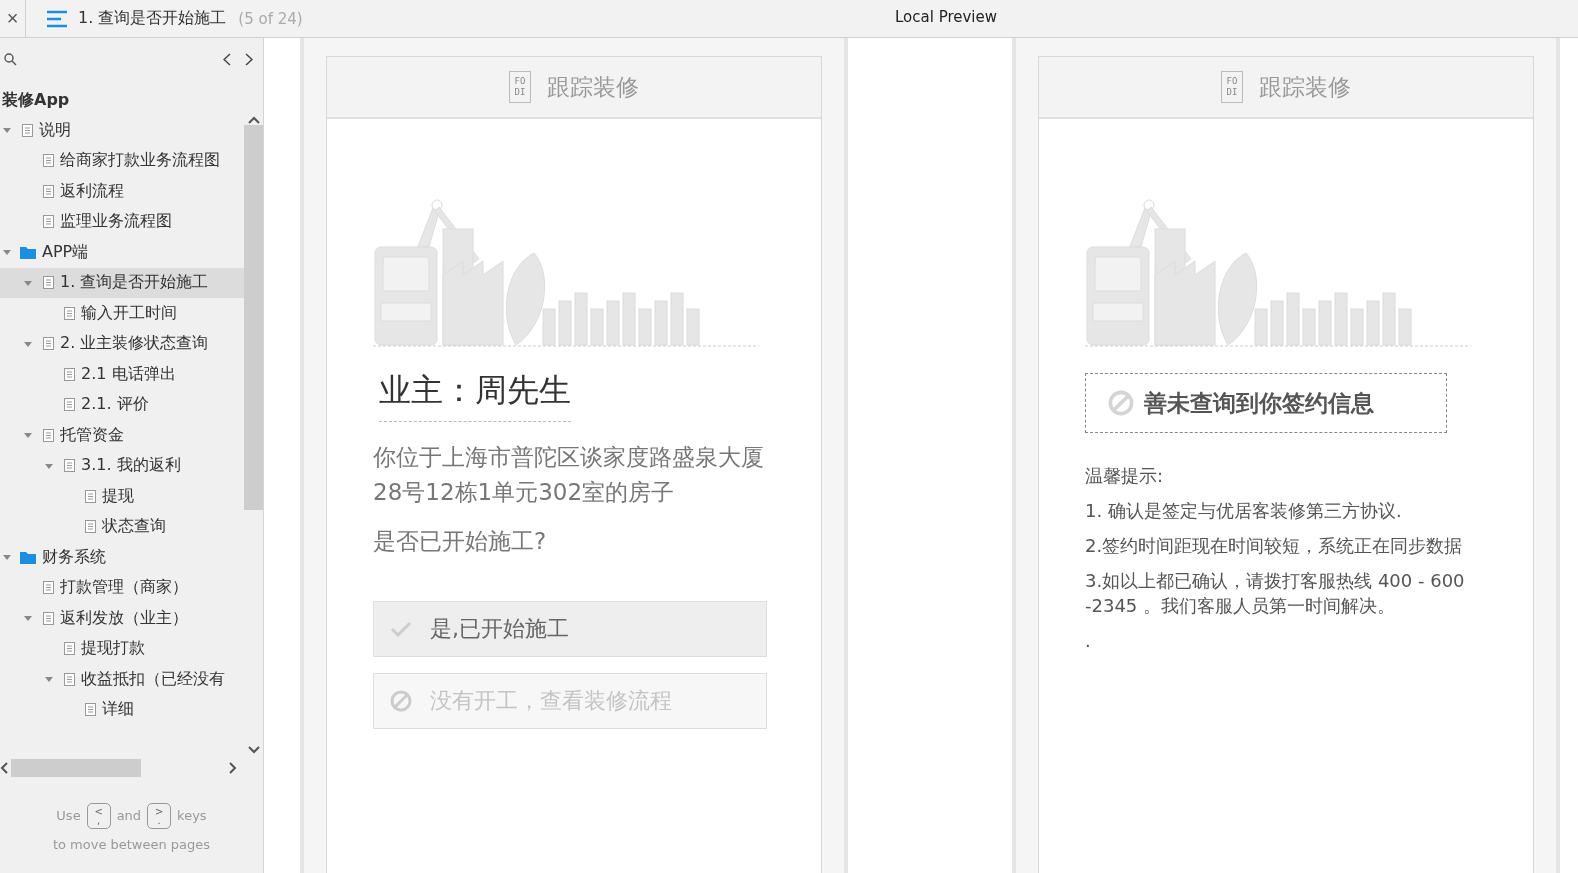 This screenshot has width=1578, height=873. What do you see at coordinates (1274, 546) in the screenshot?
I see `tip-text: 2.签约时间距现在时间较短，系统正在同步数据` at bounding box center [1274, 546].